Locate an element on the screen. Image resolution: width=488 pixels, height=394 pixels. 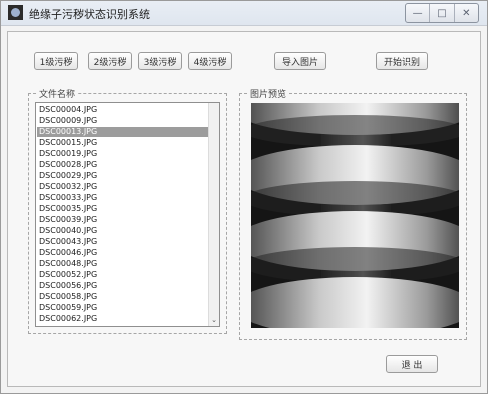
file-list-item: DSC00052.JPG is located at coordinates (123, 275).